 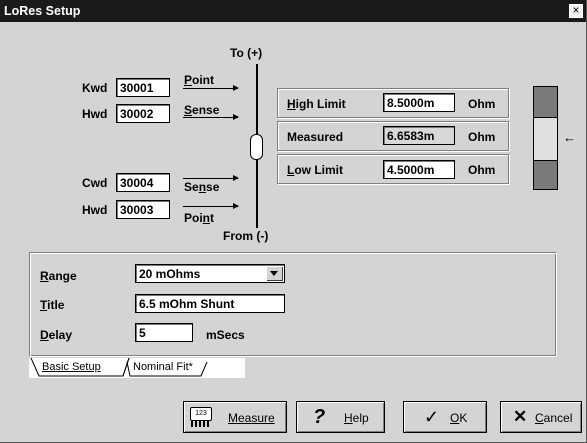 What do you see at coordinates (95, 88) in the screenshot?
I see `kwd-label: Kwd` at bounding box center [95, 88].